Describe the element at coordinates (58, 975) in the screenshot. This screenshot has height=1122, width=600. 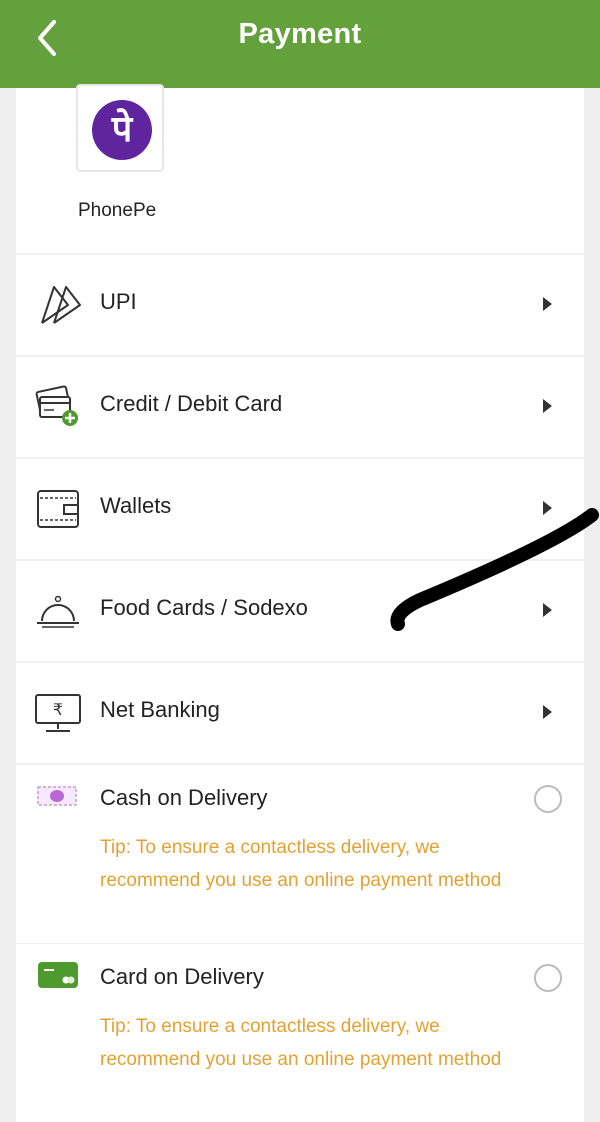
I see `card-icon` at that location.